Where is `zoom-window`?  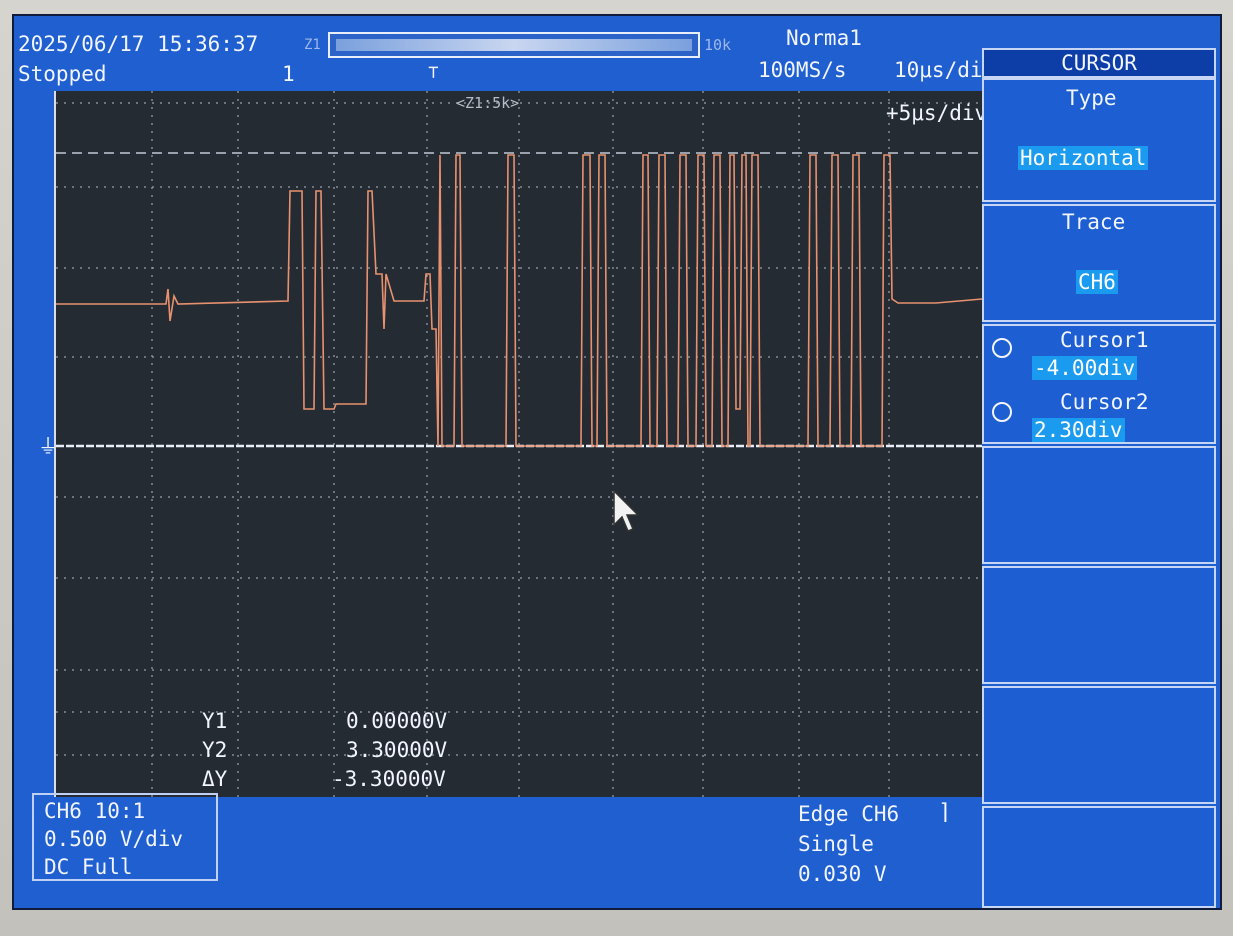 zoom-window is located at coordinates (514, 45).